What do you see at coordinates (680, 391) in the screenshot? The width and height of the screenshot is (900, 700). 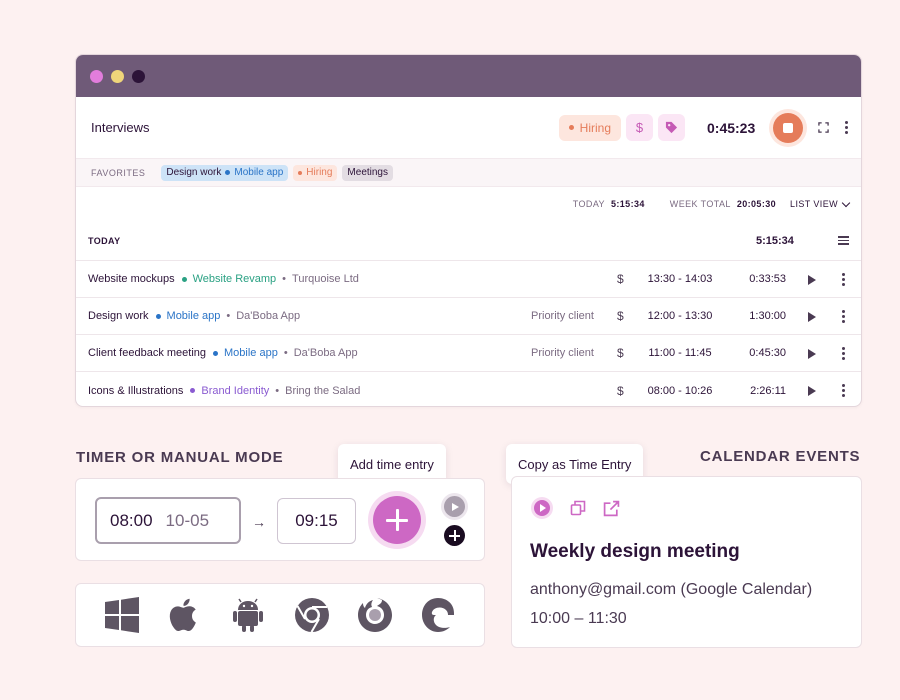 I see `entry-time-range: 08:00 - 10:26` at bounding box center [680, 391].